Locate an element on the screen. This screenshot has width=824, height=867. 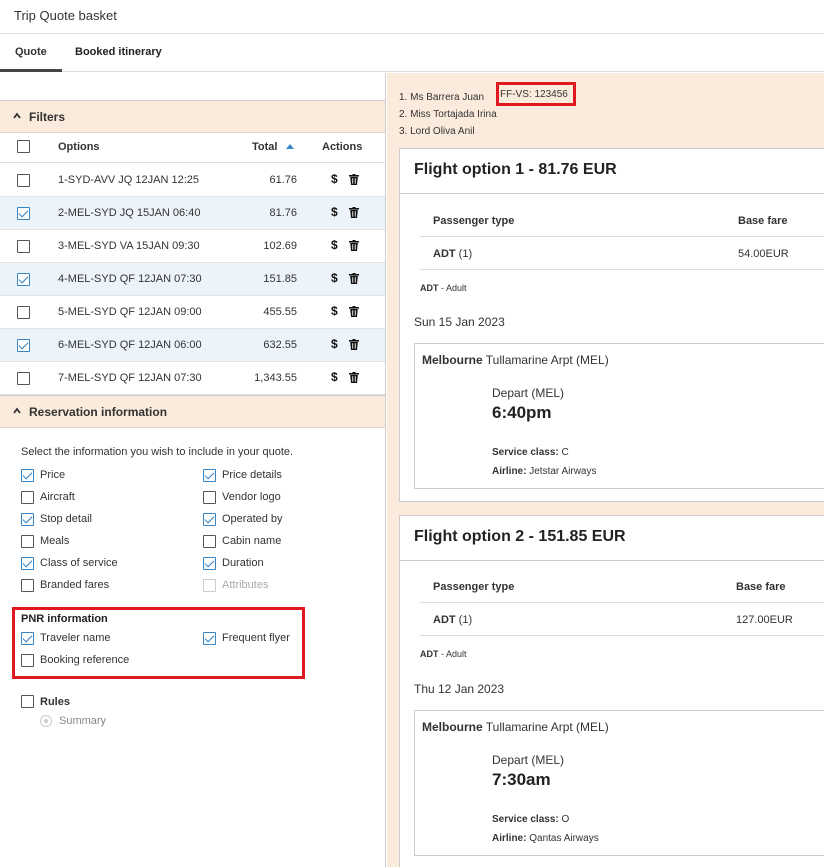
option-label: Vendor logo is located at coordinates (251, 497).